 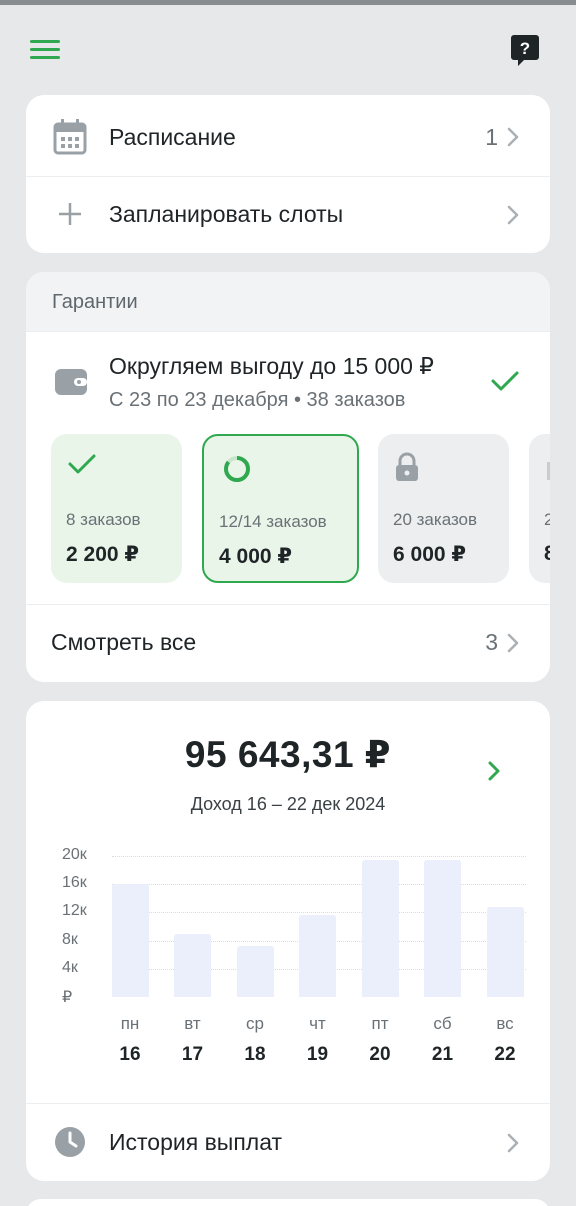 What do you see at coordinates (192, 1023) in the screenshot?
I see `day-name-label: вт` at bounding box center [192, 1023].